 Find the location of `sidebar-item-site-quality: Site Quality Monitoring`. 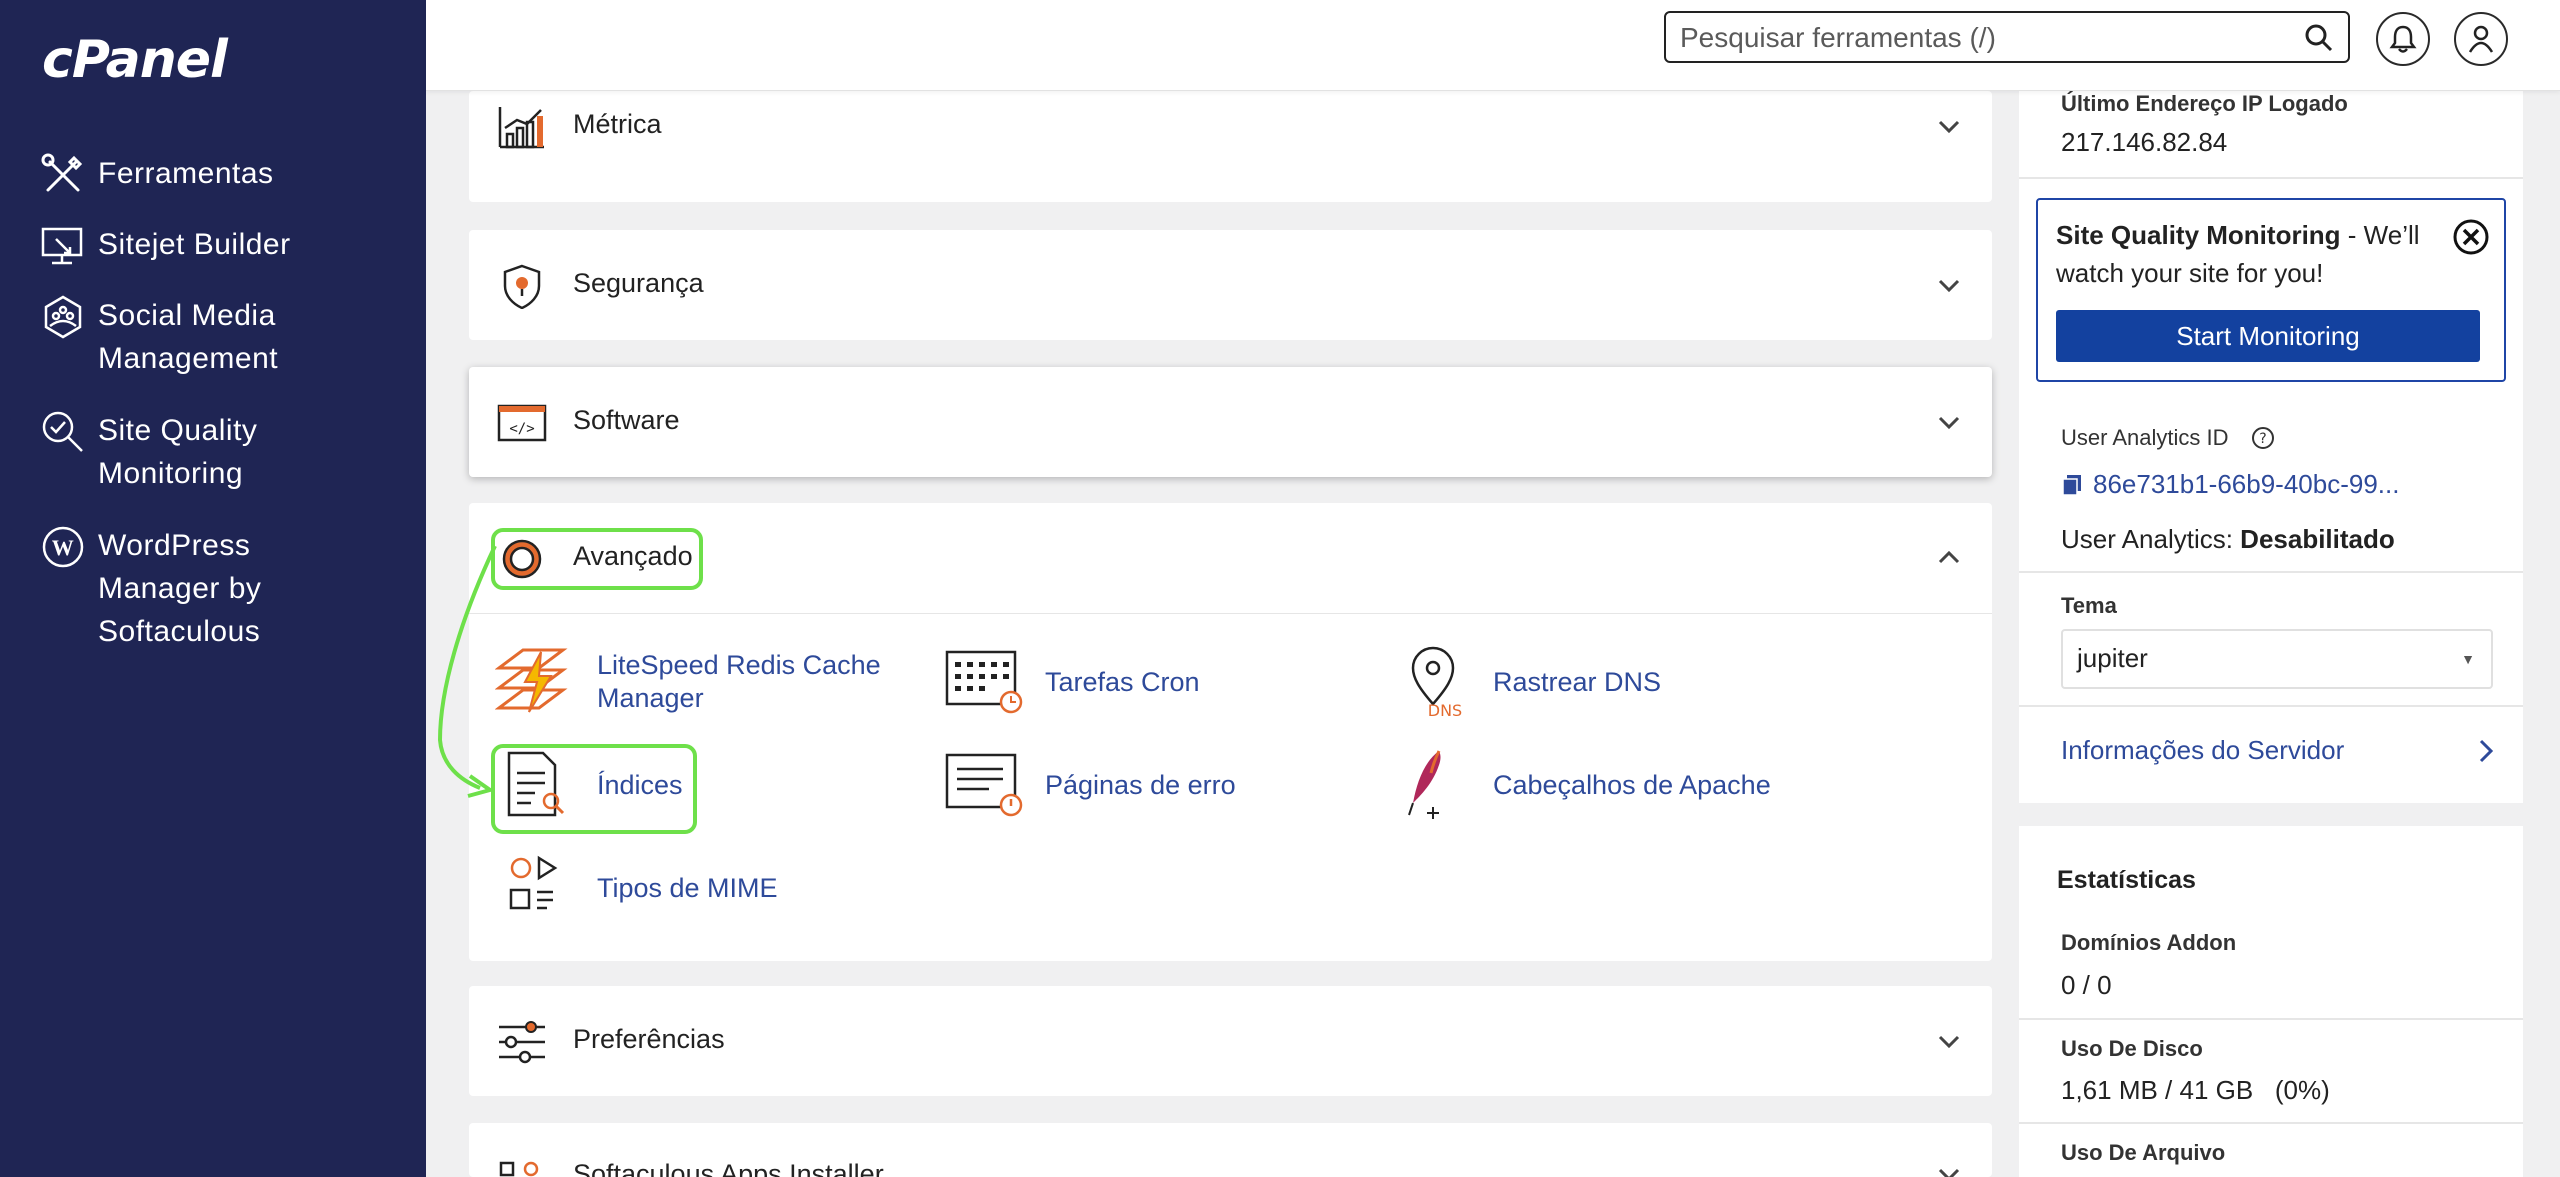

sidebar-item-site-quality: Site Quality Monitoring is located at coordinates (209, 452).